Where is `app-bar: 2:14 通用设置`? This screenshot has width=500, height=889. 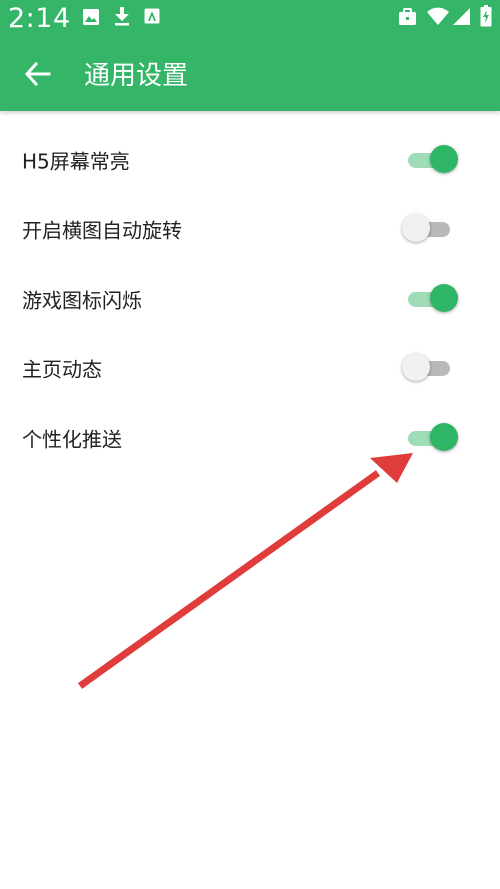 app-bar: 2:14 通用设置 is located at coordinates (250, 55).